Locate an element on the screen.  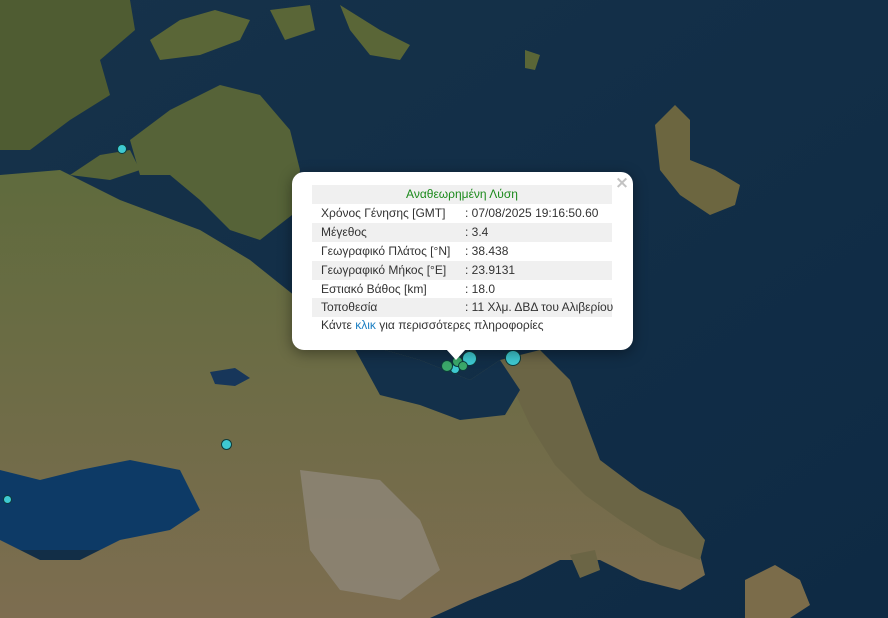
row-value: 18.0 is located at coordinates (480, 289).